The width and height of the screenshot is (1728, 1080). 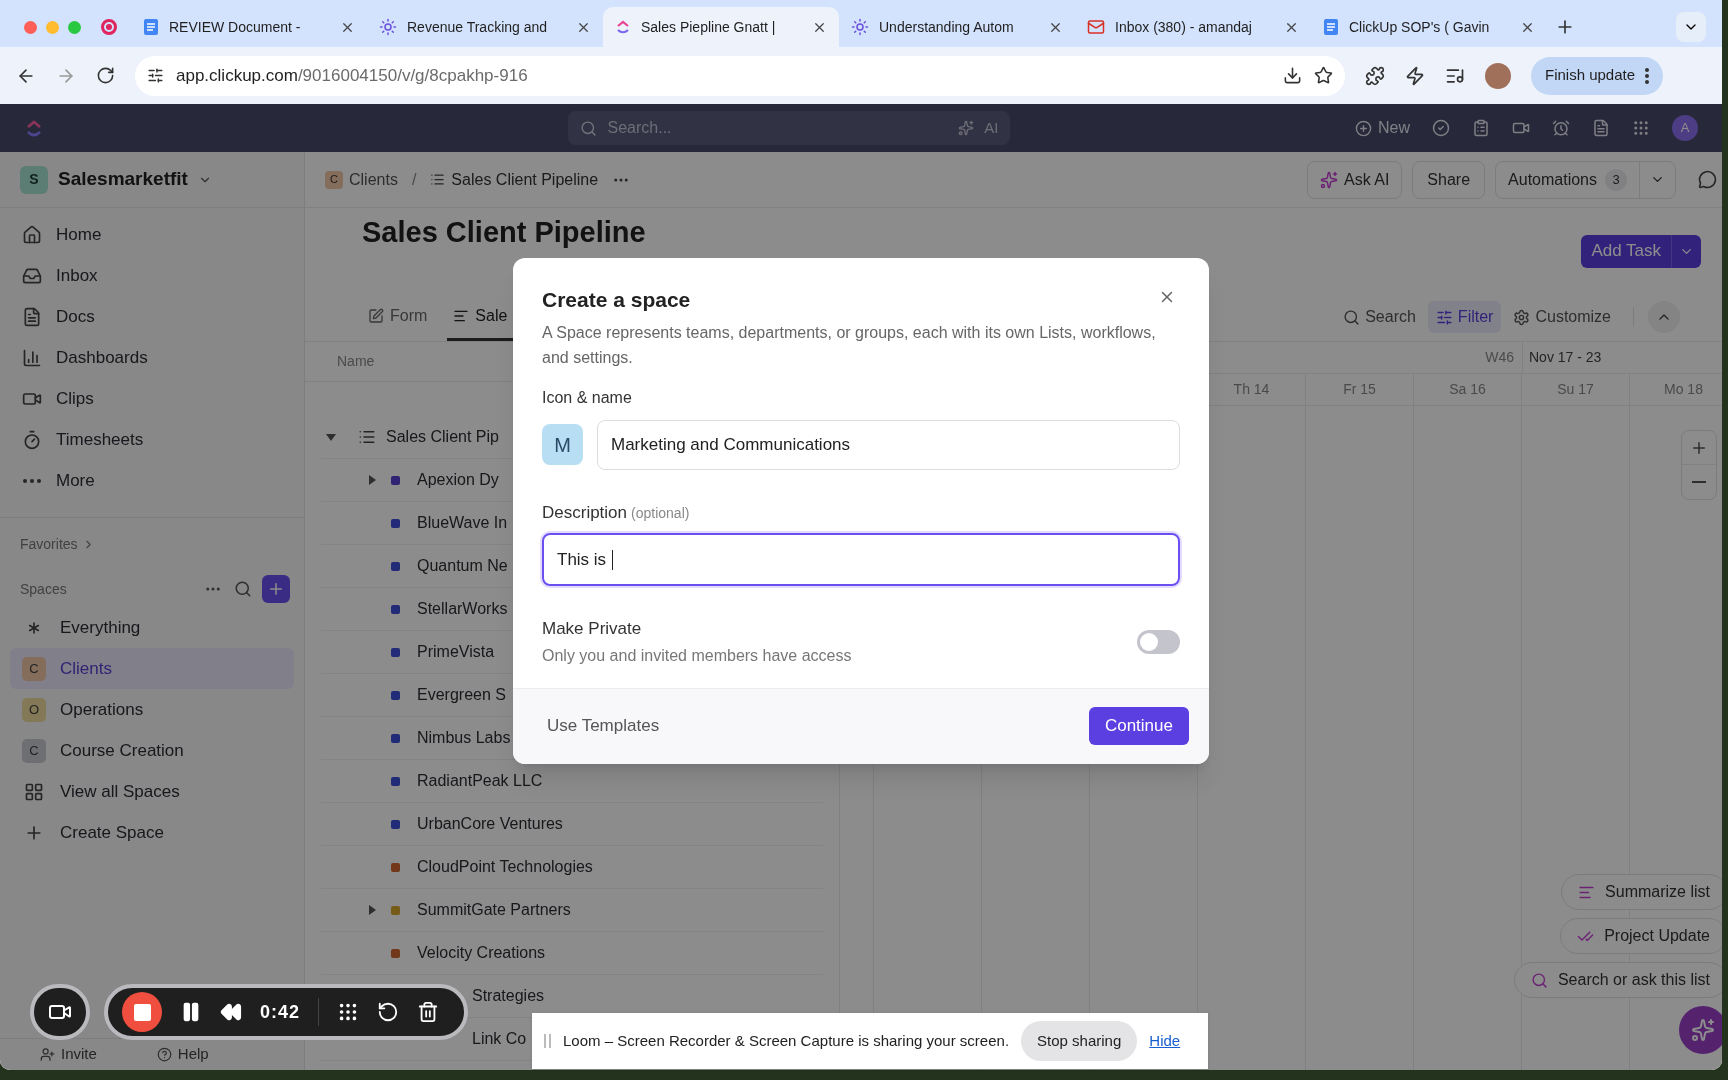 I want to click on invite-link: Invite, so click(x=79, y=1054).